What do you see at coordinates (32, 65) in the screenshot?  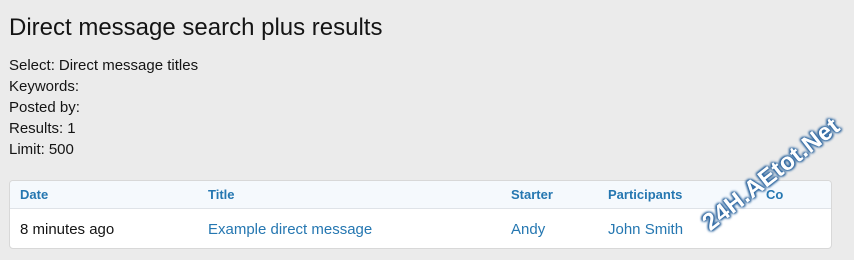 I see `criteria-label: Select:` at bounding box center [32, 65].